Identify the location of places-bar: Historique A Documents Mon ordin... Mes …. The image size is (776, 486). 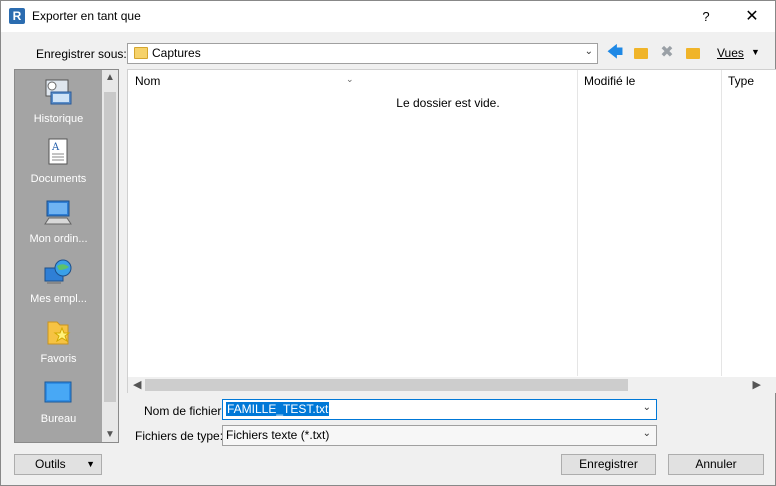
(66, 256).